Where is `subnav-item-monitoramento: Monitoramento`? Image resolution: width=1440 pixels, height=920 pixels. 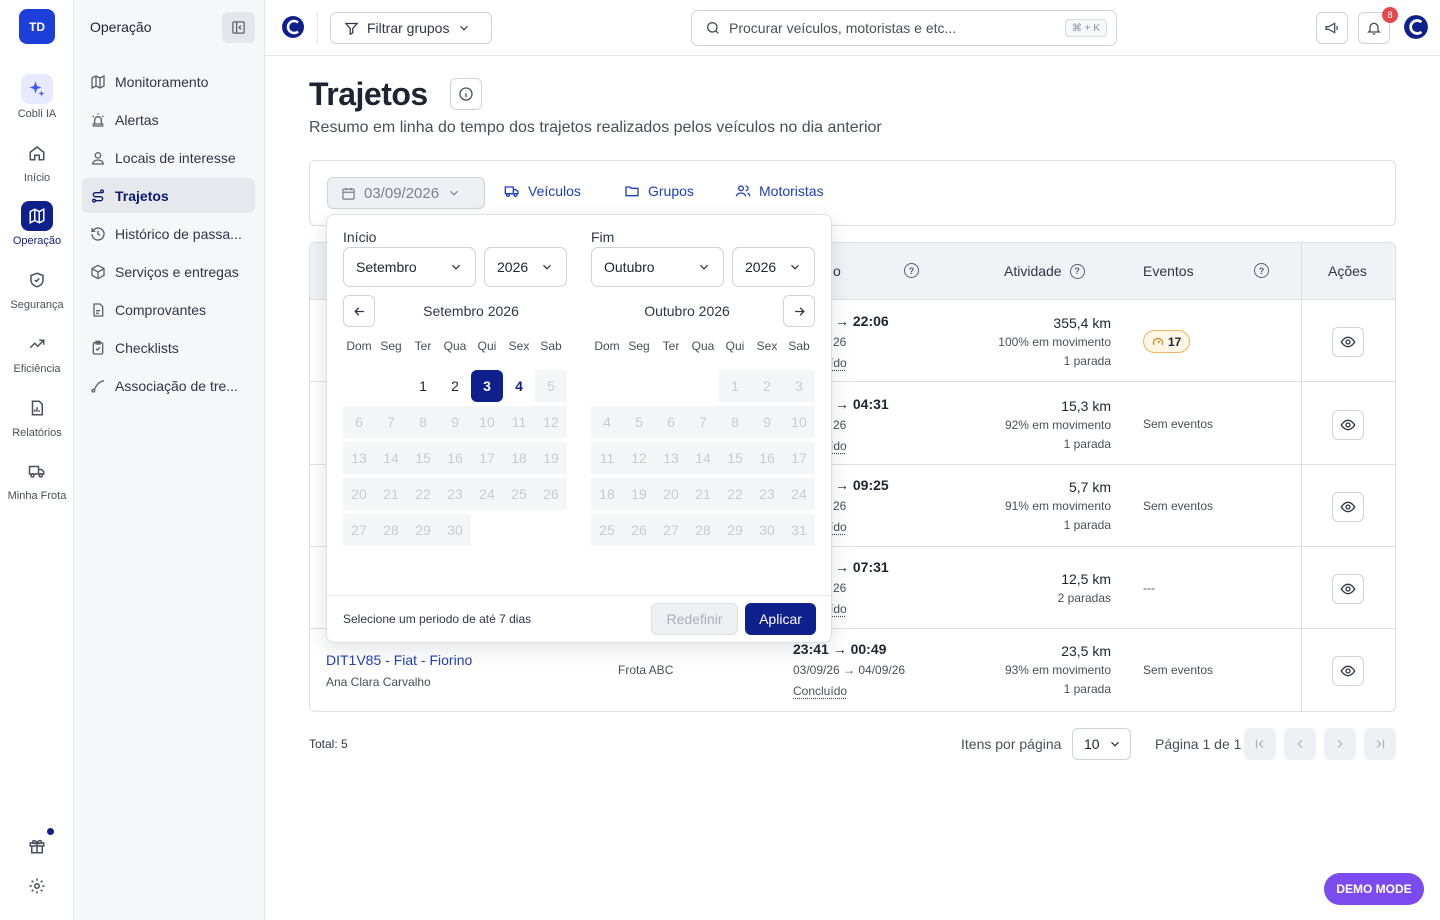 subnav-item-monitoramento: Monitoramento is located at coordinates (168, 81).